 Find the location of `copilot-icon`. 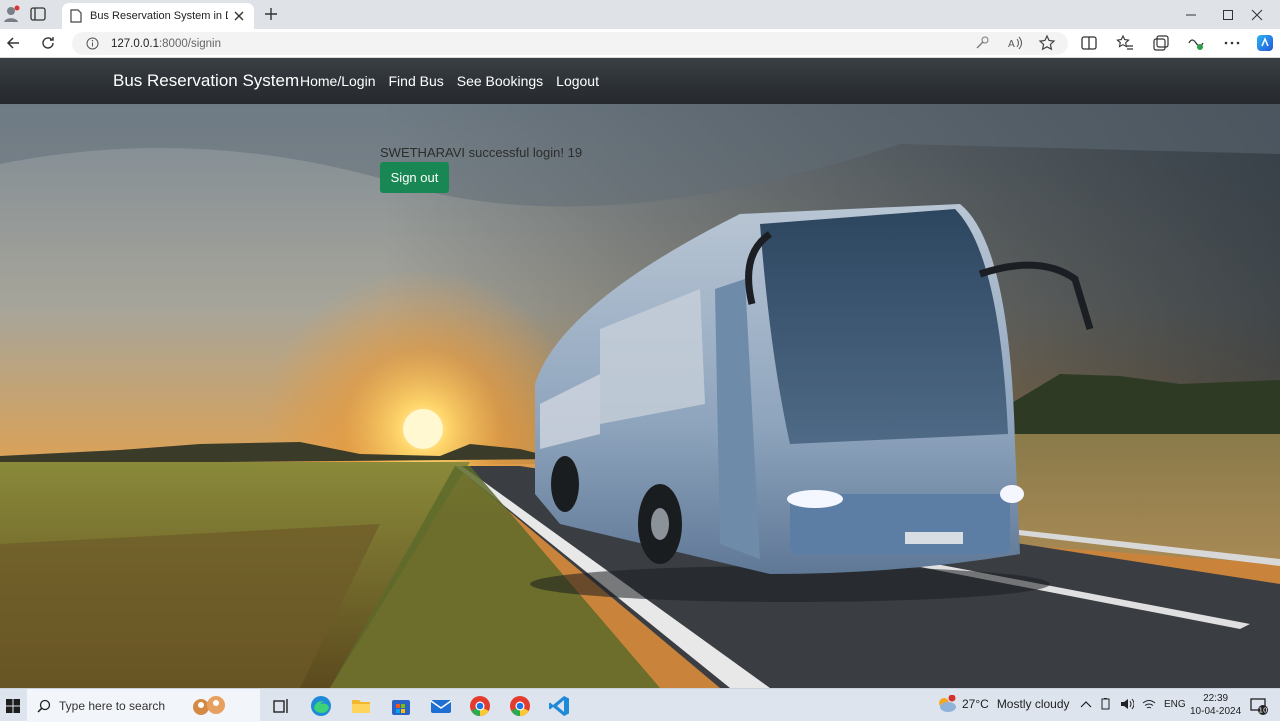

copilot-icon is located at coordinates (1265, 43).